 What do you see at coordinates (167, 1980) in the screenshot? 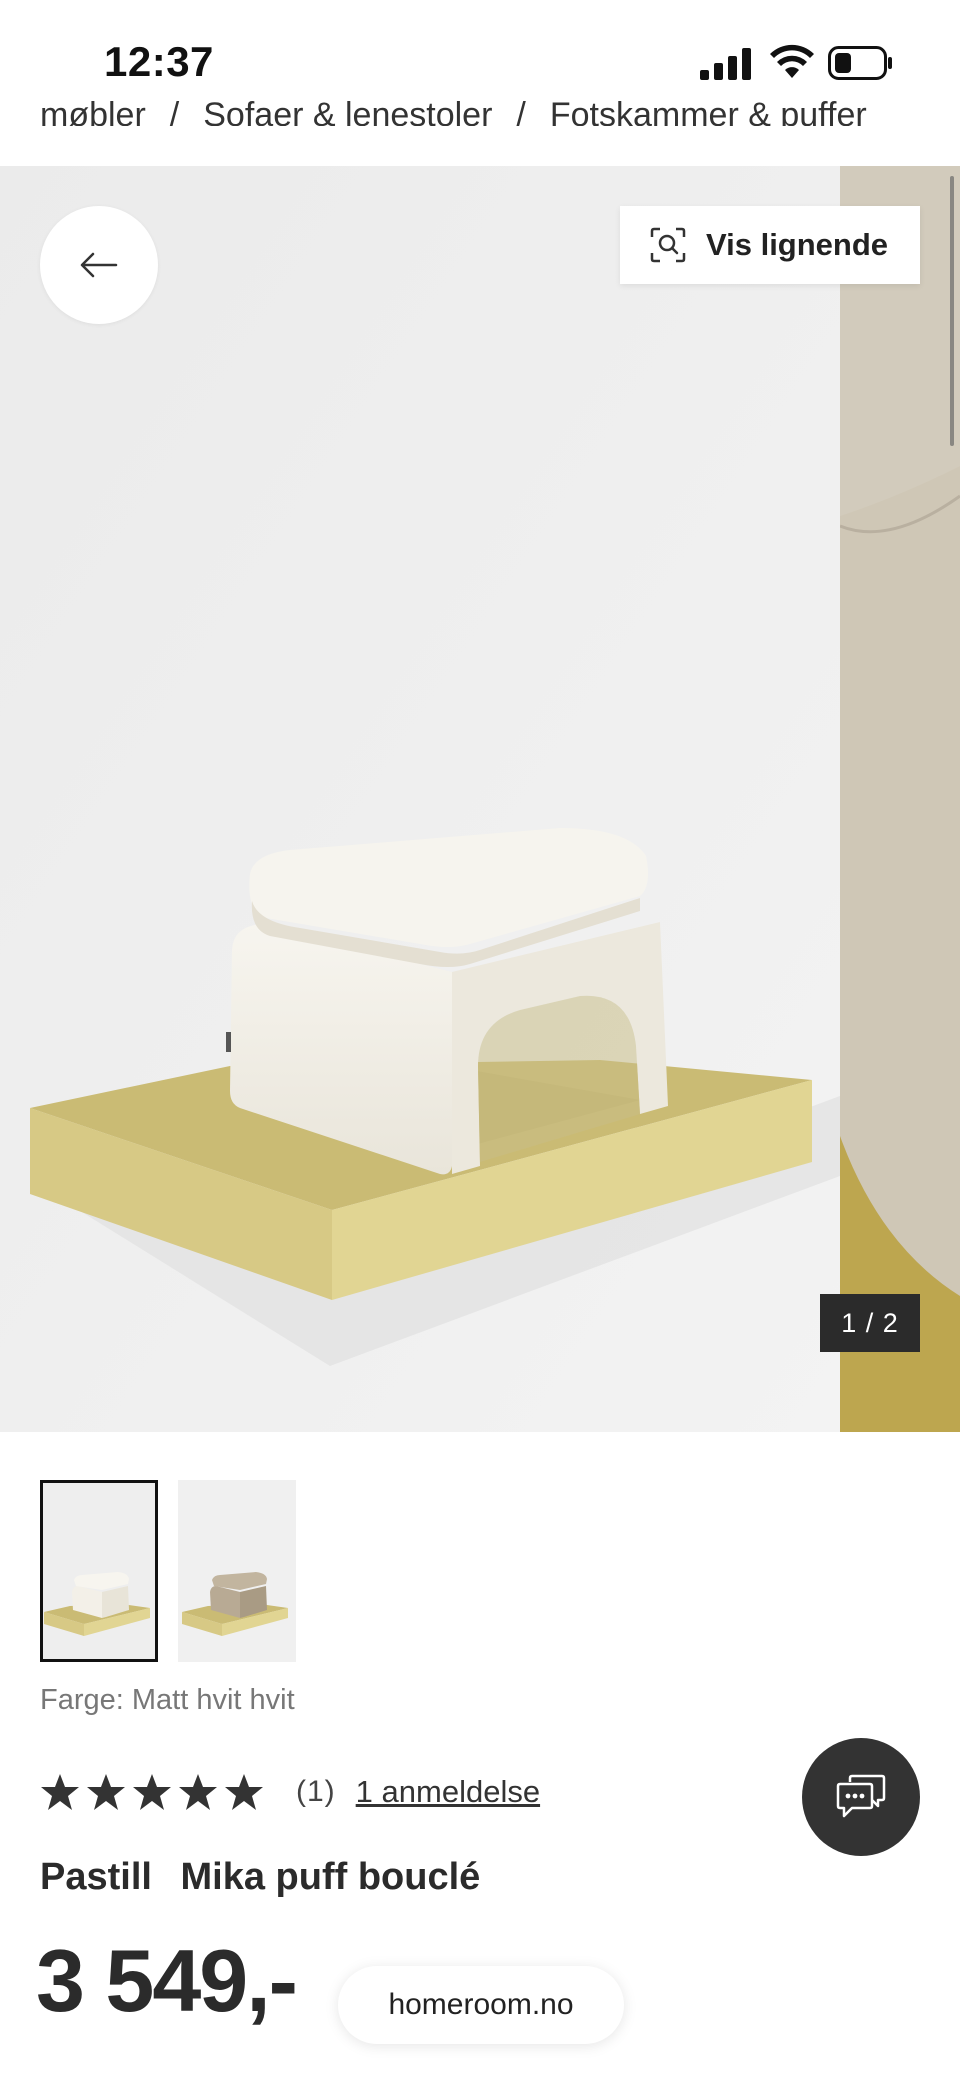
I see `product-price: 3 549,-` at bounding box center [167, 1980].